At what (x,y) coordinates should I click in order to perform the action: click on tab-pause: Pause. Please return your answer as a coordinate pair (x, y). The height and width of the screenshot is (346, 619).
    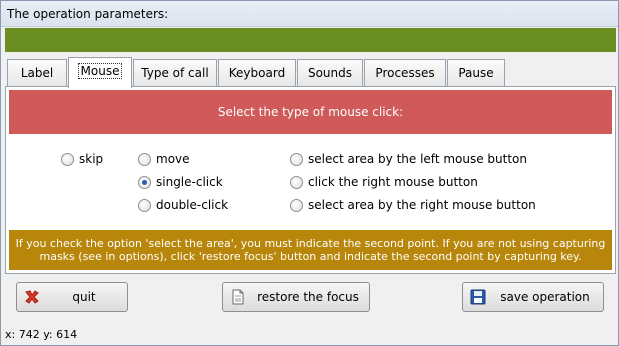
    Looking at the image, I should click on (476, 73).